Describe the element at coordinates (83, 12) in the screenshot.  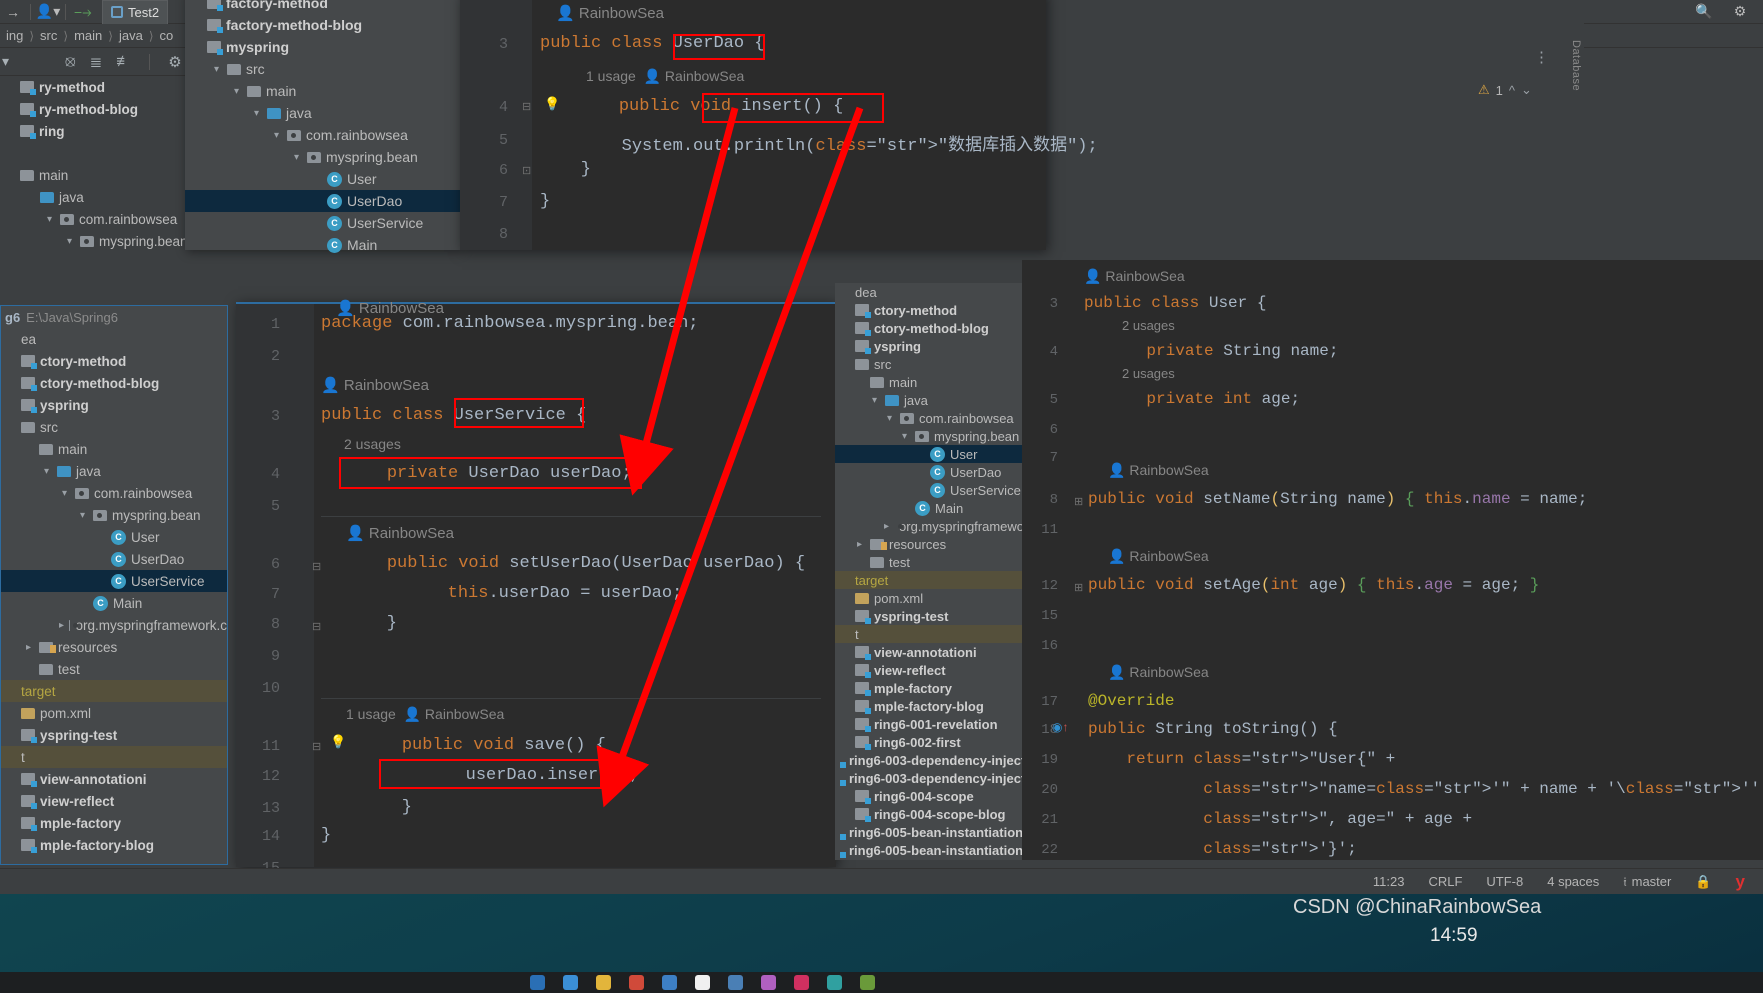
I see `hammer-icon: ⤍` at that location.